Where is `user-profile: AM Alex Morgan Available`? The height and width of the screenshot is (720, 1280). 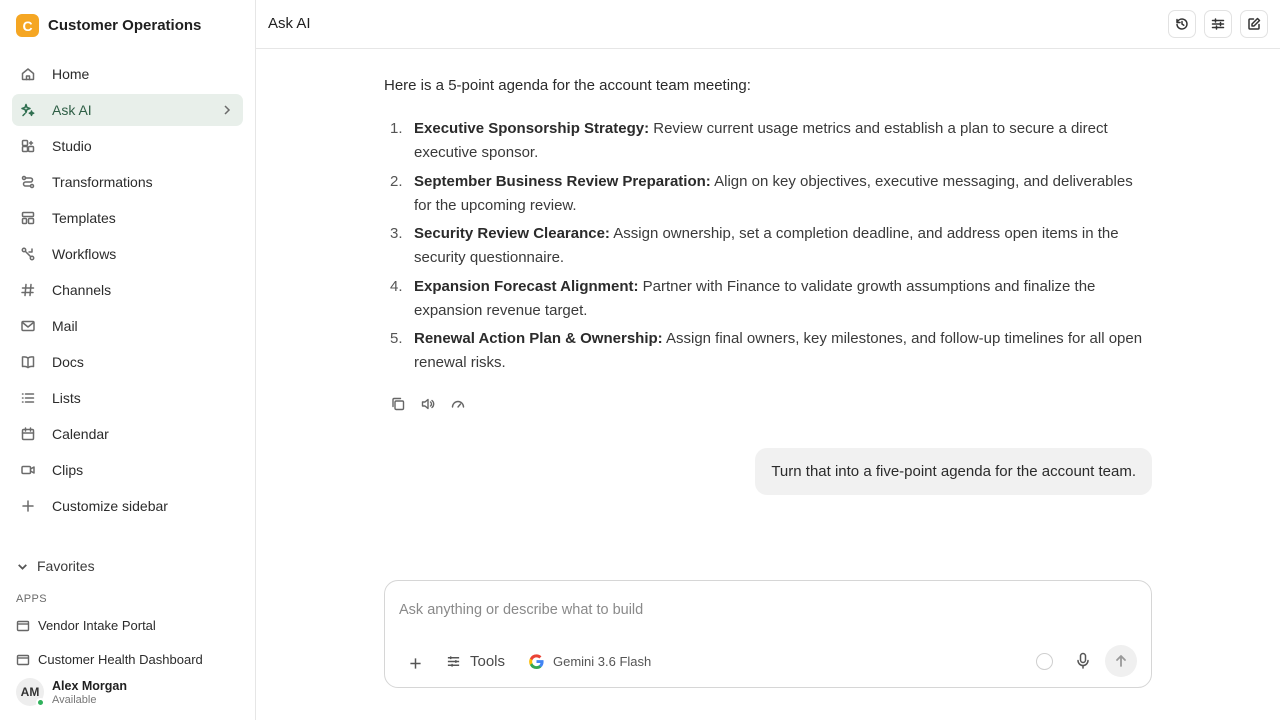 user-profile: AM Alex Morgan Available is located at coordinates (72, 692).